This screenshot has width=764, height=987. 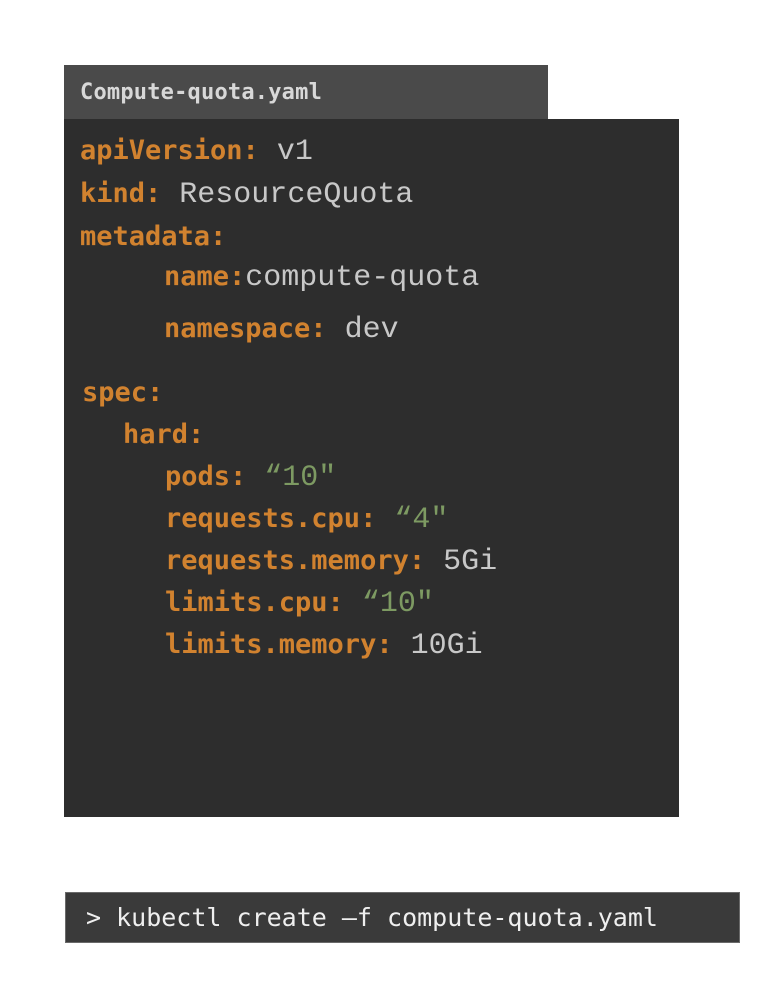 I want to click on file-tab-label: Compute-quota.yaml, so click(x=201, y=92).